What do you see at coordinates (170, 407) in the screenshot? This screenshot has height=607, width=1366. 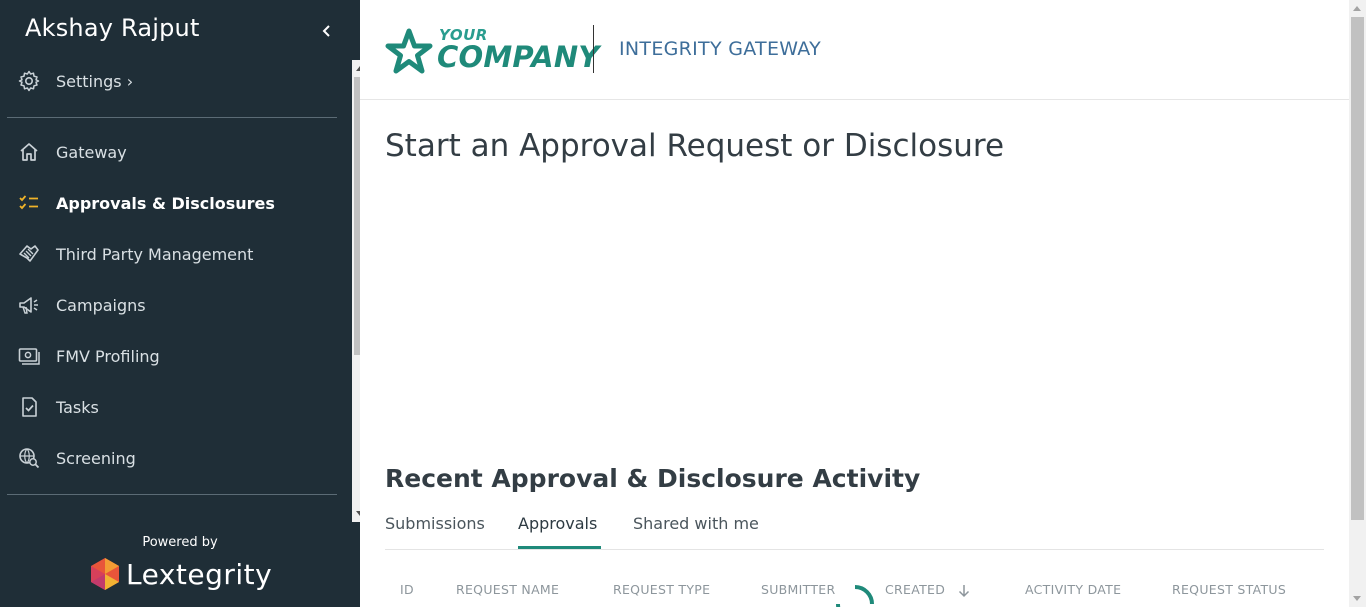 I see `sidebar-item-tasks: Tasks` at bounding box center [170, 407].